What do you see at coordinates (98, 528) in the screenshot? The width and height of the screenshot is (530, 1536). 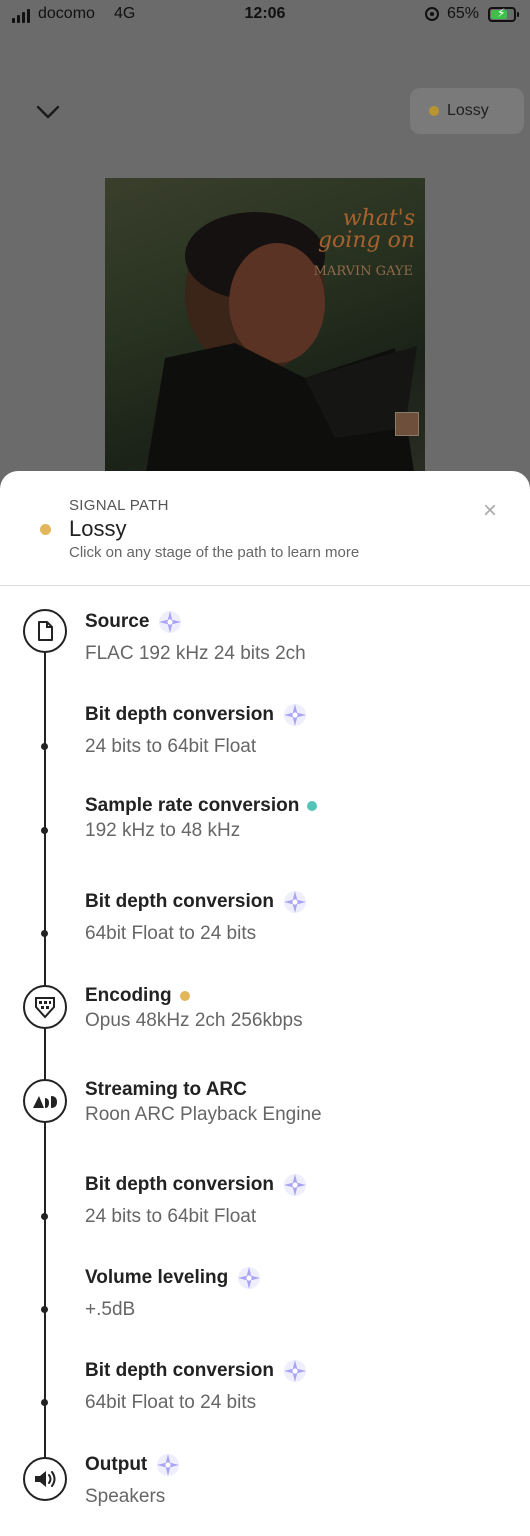 I see `sheet-title: Lossy` at bounding box center [98, 528].